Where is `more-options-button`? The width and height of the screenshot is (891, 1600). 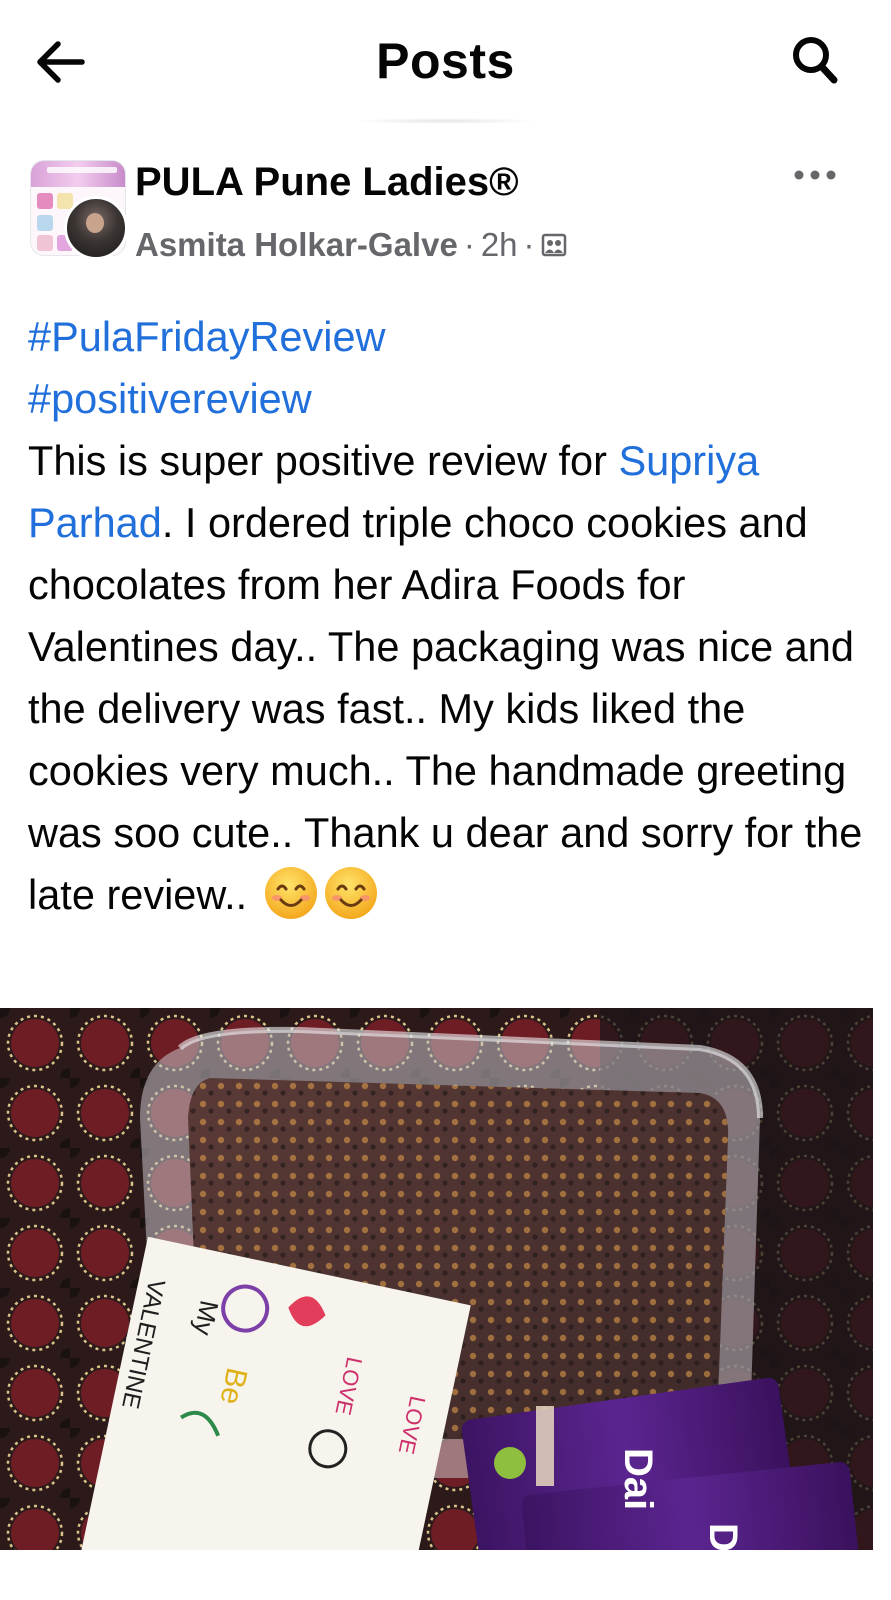 more-options-button is located at coordinates (815, 175).